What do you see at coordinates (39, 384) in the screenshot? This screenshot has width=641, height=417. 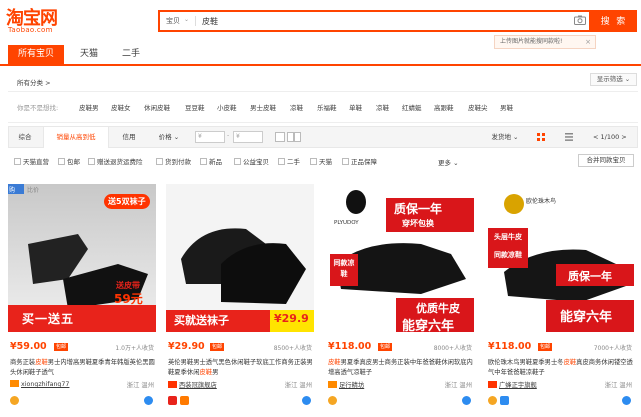 I see `shop-link: xiongzhifang77` at bounding box center [39, 384].